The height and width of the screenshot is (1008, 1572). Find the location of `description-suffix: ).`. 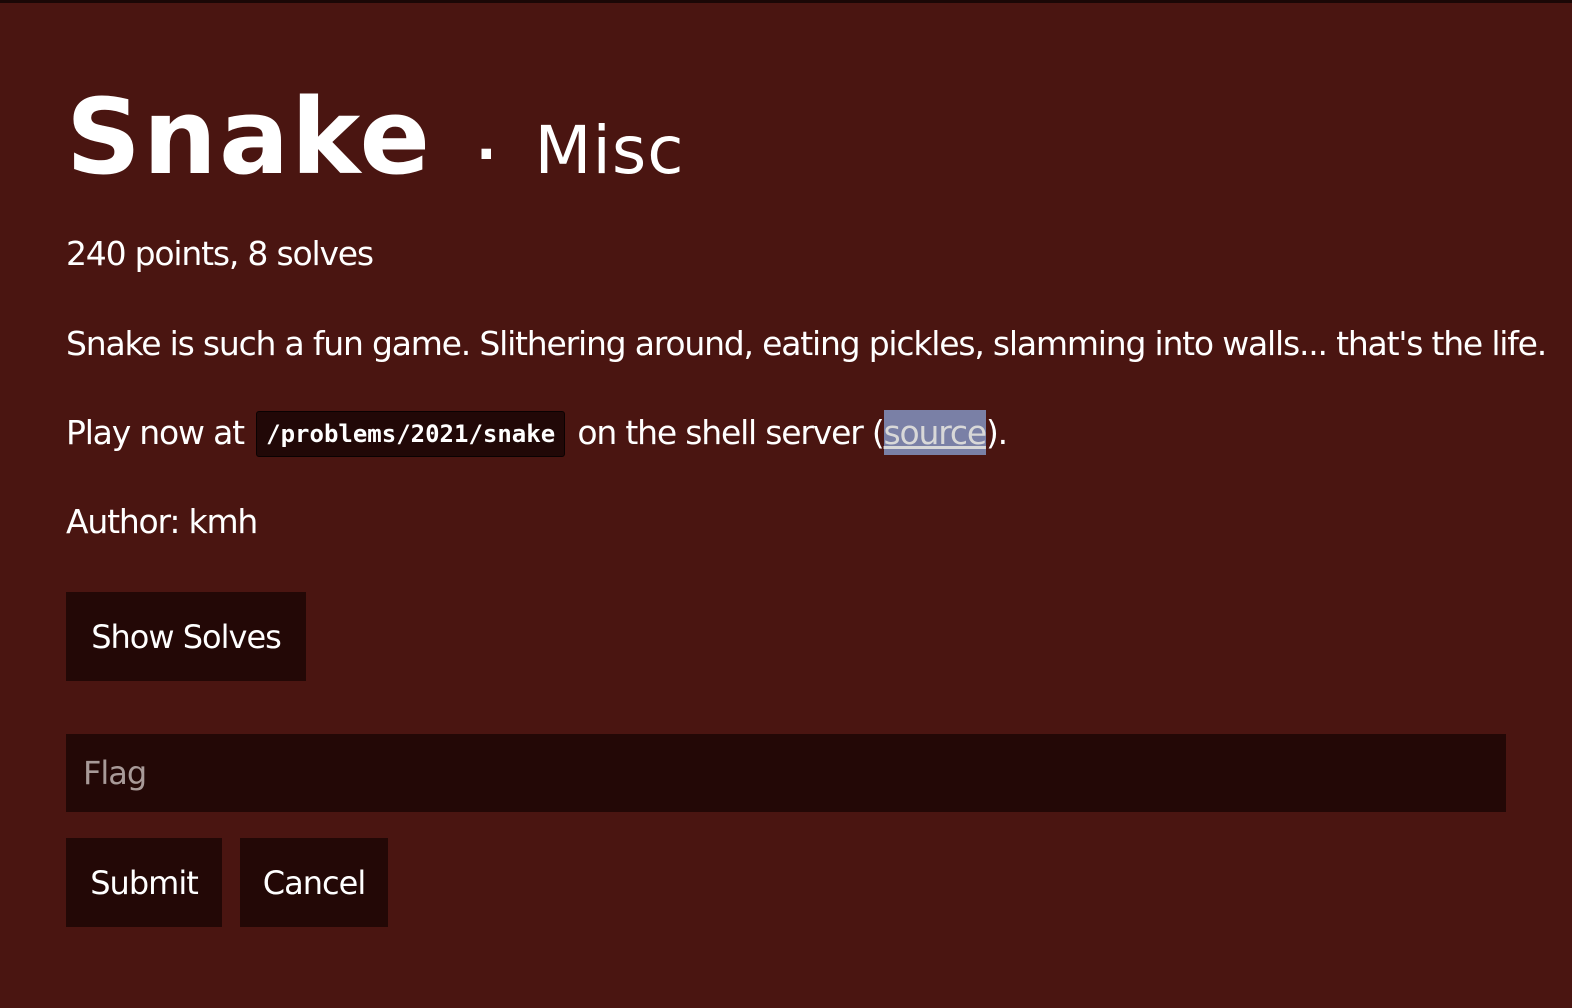

description-suffix: ). is located at coordinates (996, 432).